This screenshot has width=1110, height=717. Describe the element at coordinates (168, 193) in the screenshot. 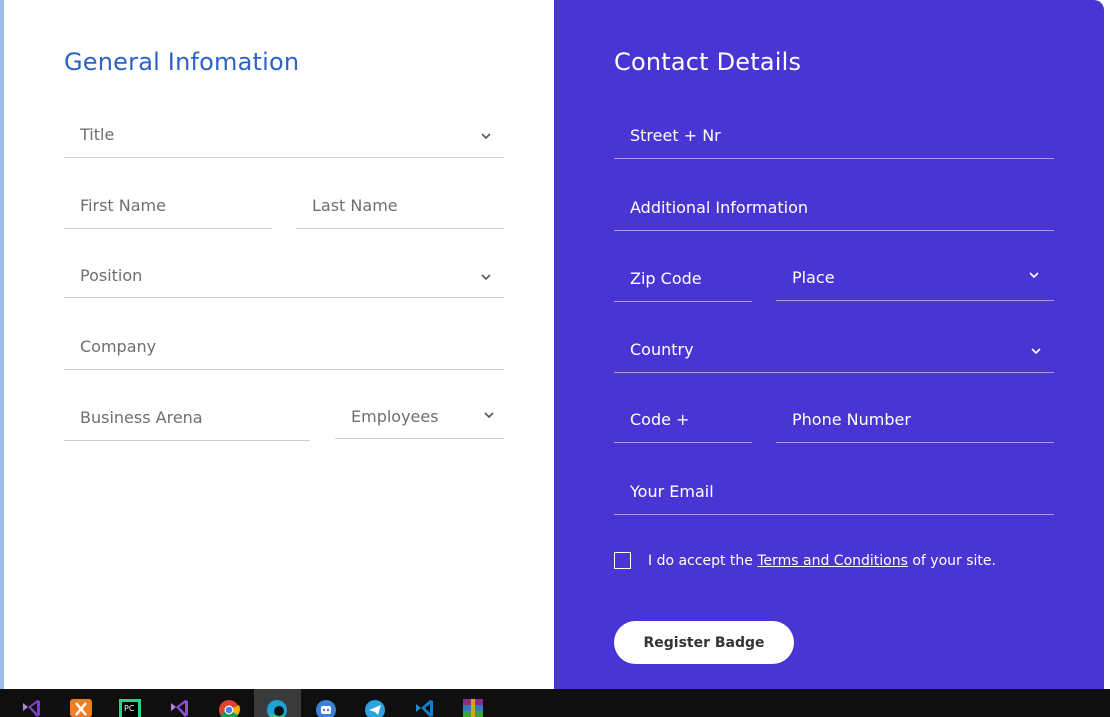

I see `first-name-field: First Name` at that location.